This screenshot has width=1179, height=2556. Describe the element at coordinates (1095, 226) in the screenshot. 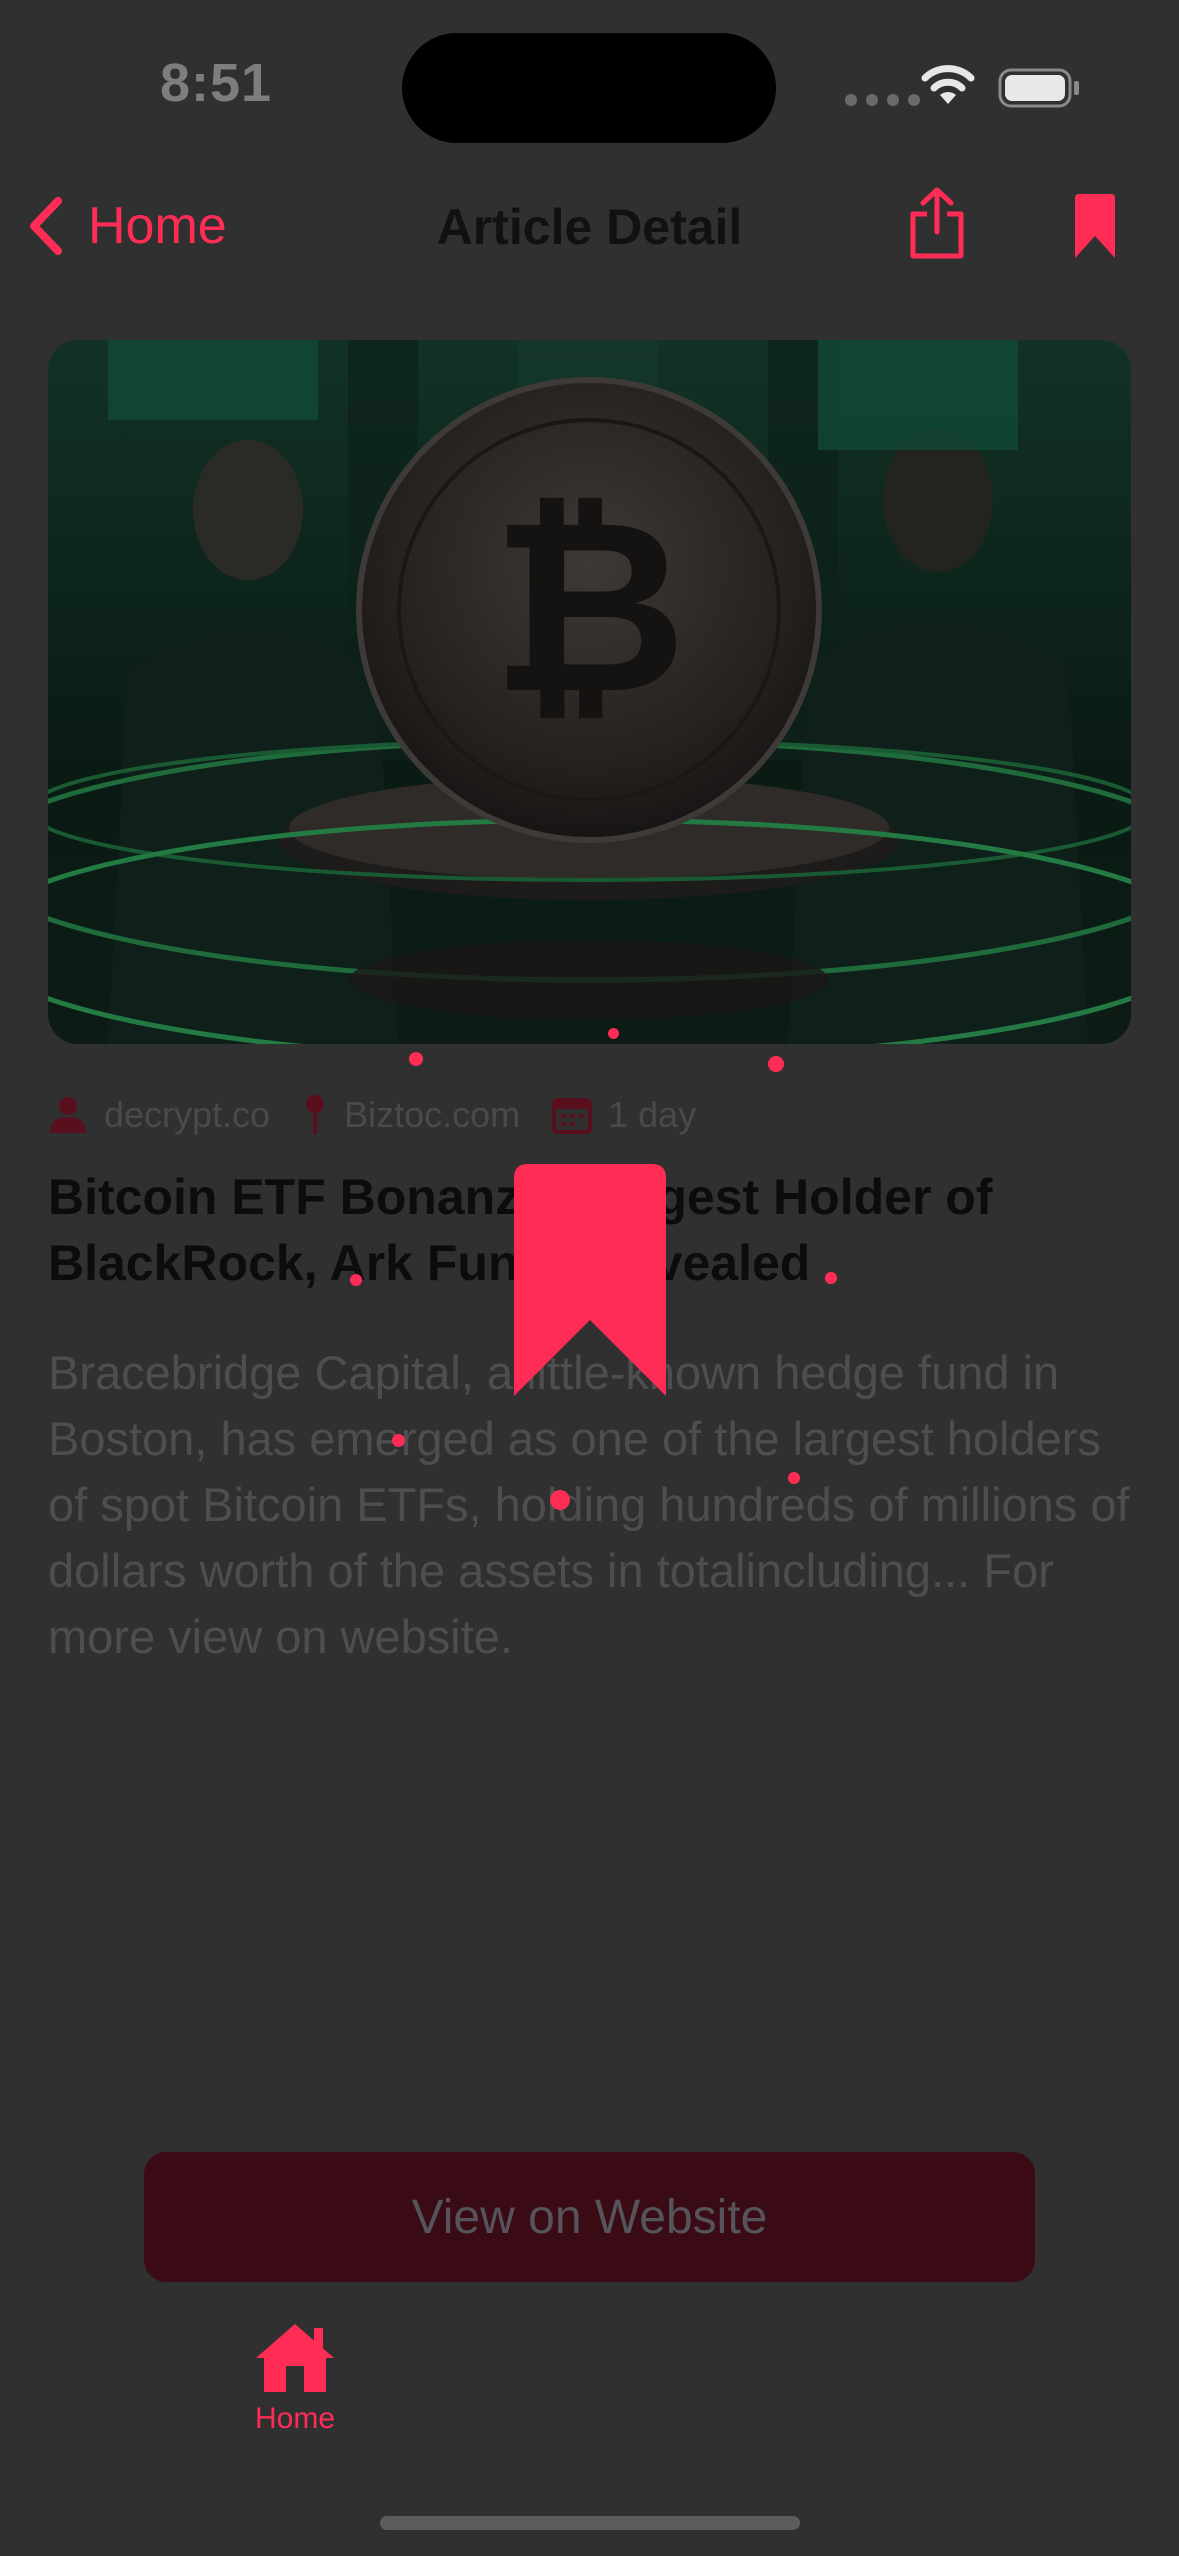

I see `bookmark-icon` at that location.